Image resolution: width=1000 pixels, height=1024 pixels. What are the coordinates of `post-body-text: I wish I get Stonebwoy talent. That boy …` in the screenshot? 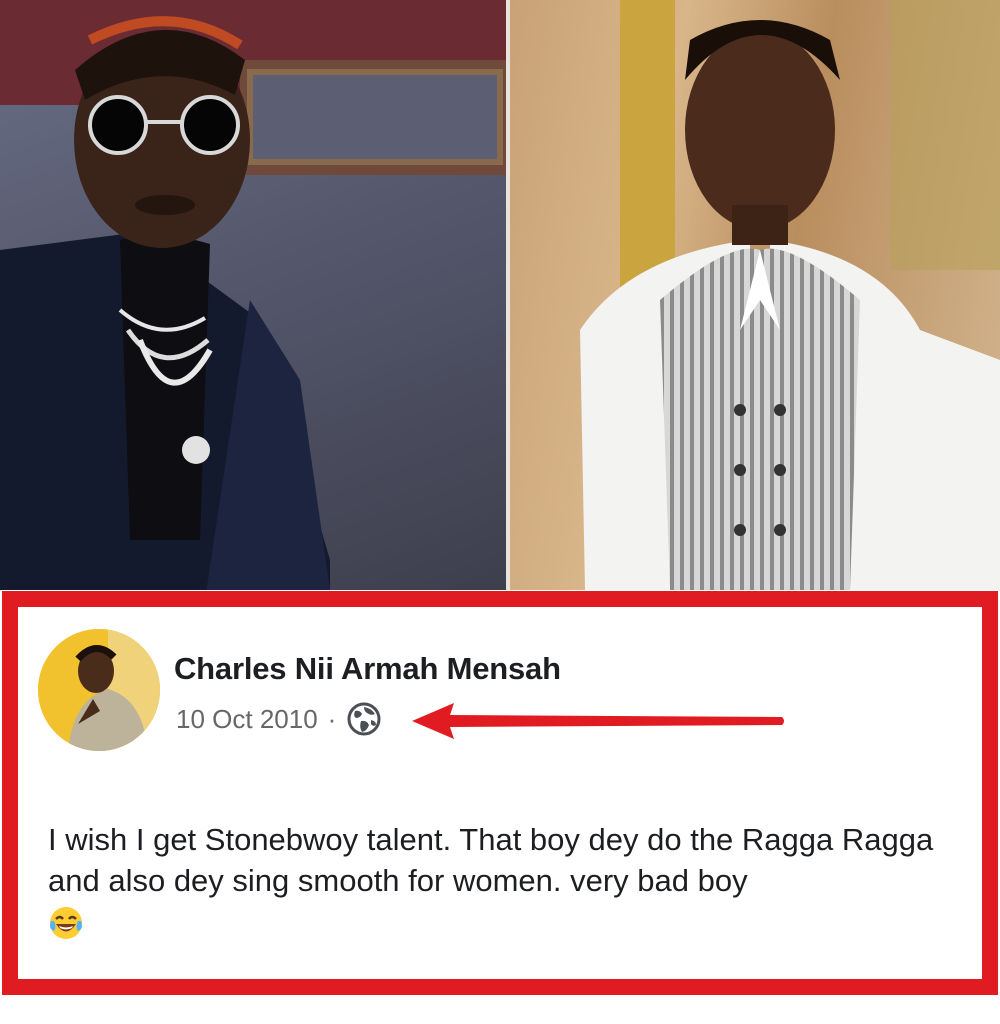 It's located at (491, 860).